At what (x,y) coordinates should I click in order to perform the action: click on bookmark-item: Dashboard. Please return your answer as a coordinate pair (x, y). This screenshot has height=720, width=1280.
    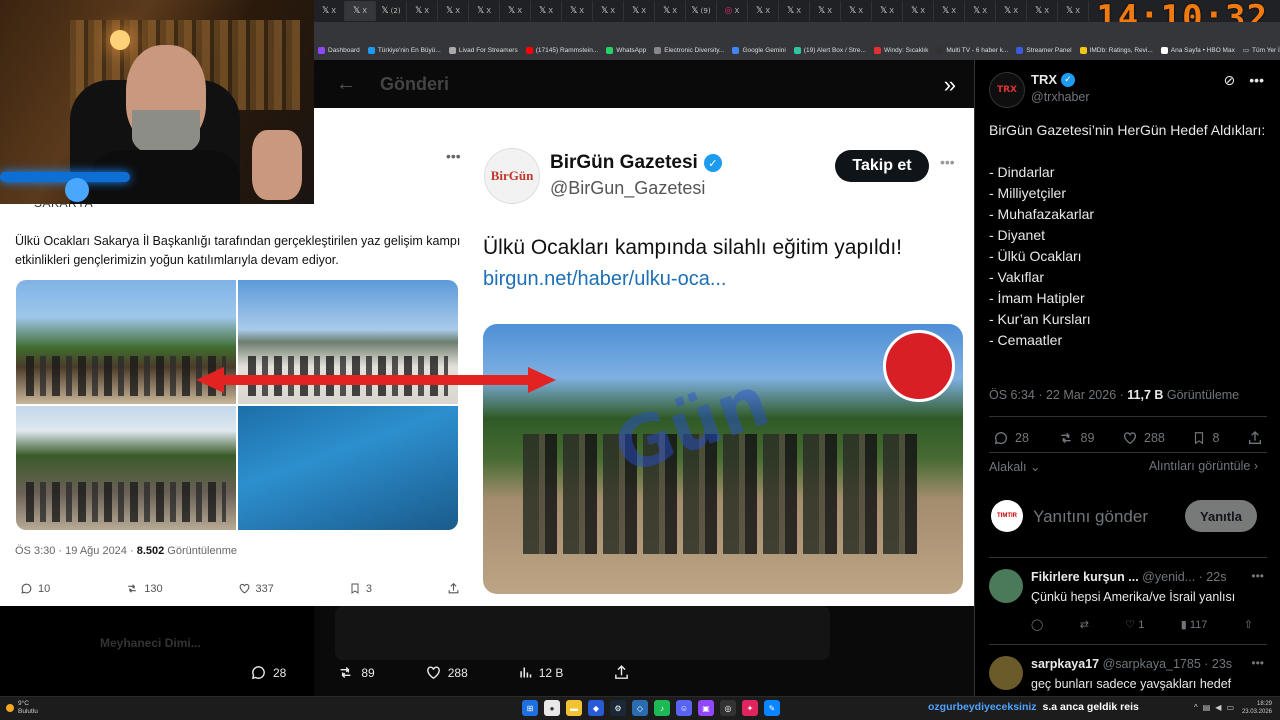
    Looking at the image, I should click on (339, 50).